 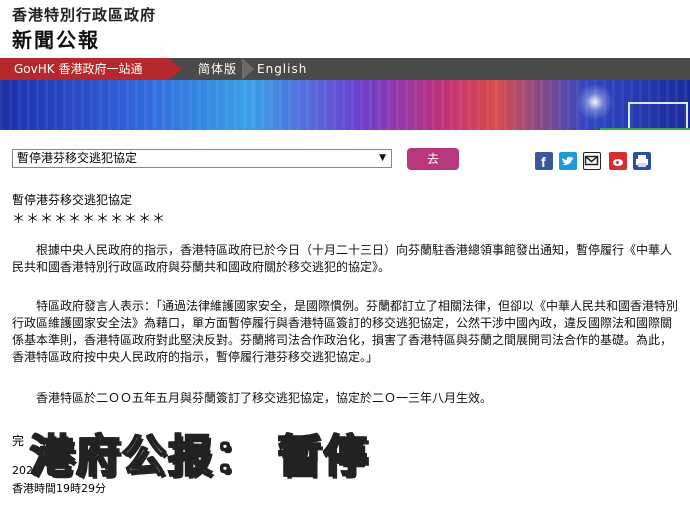 What do you see at coordinates (618, 161) in the screenshot?
I see `weibo-icon` at bounding box center [618, 161].